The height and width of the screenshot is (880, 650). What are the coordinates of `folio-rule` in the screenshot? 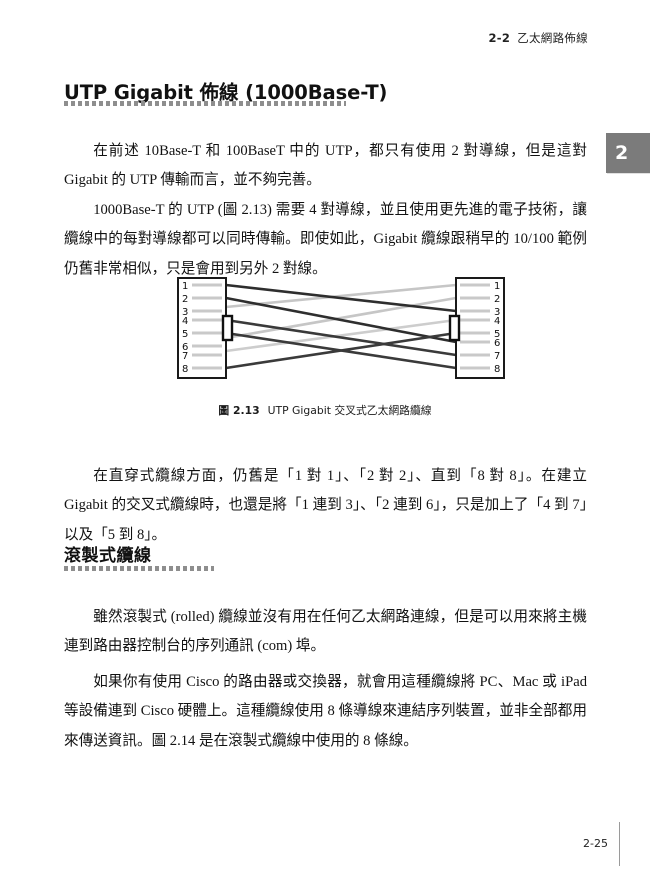 It's located at (619, 844).